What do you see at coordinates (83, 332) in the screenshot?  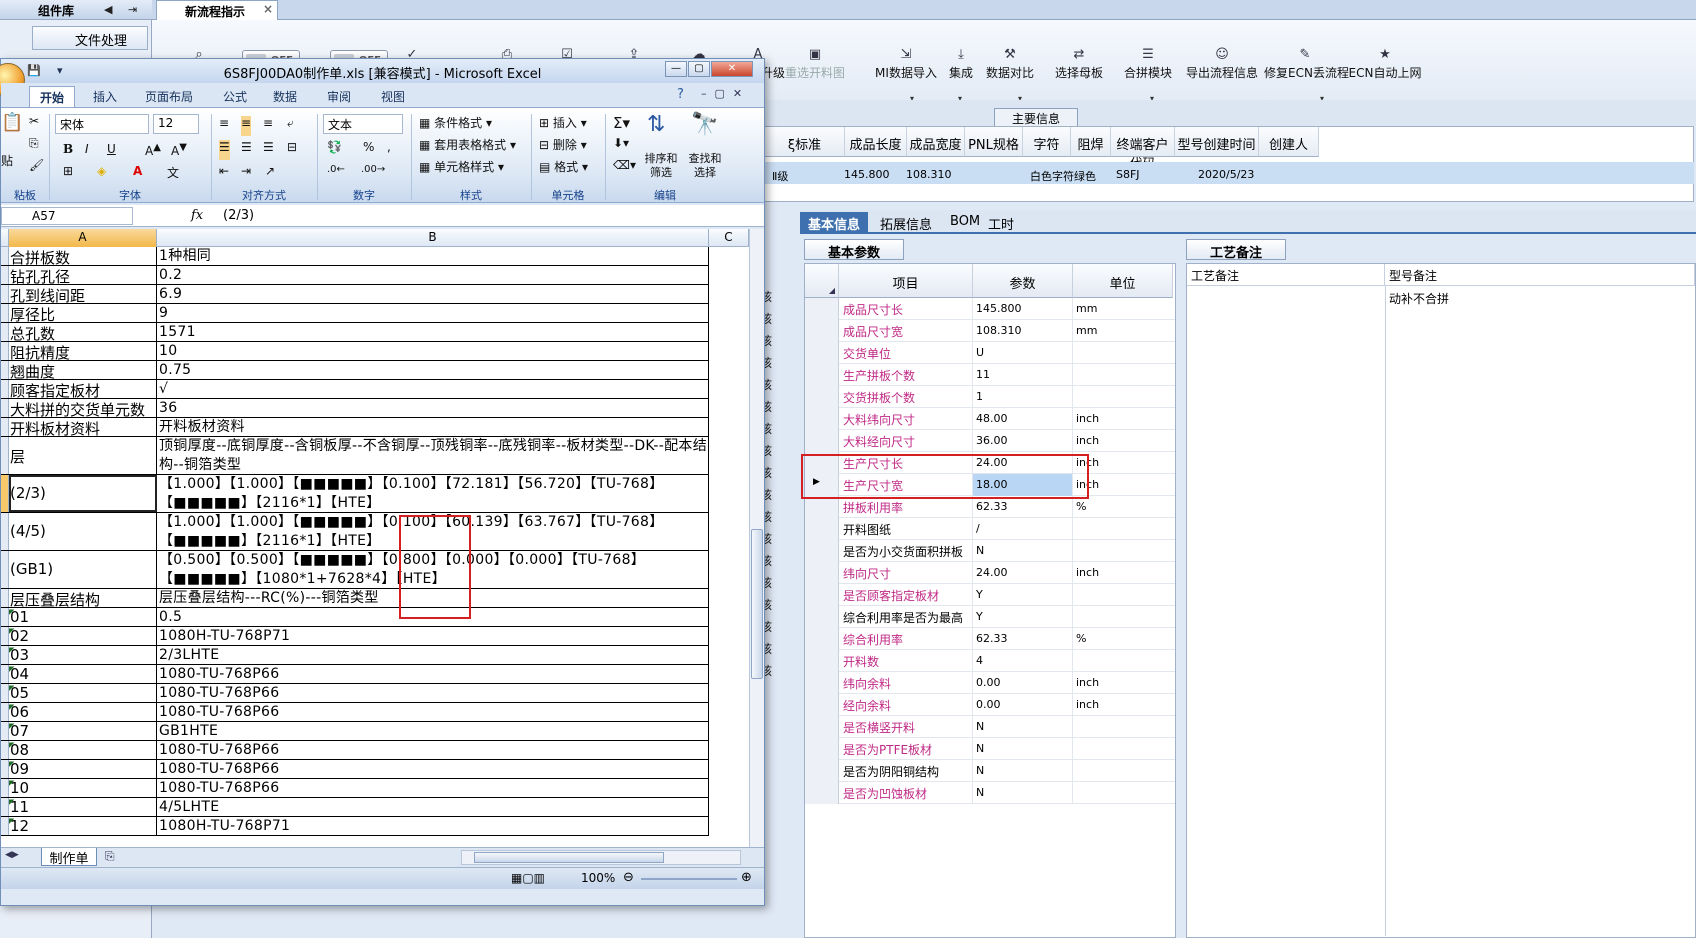 I see `cell-a: 总孔数` at bounding box center [83, 332].